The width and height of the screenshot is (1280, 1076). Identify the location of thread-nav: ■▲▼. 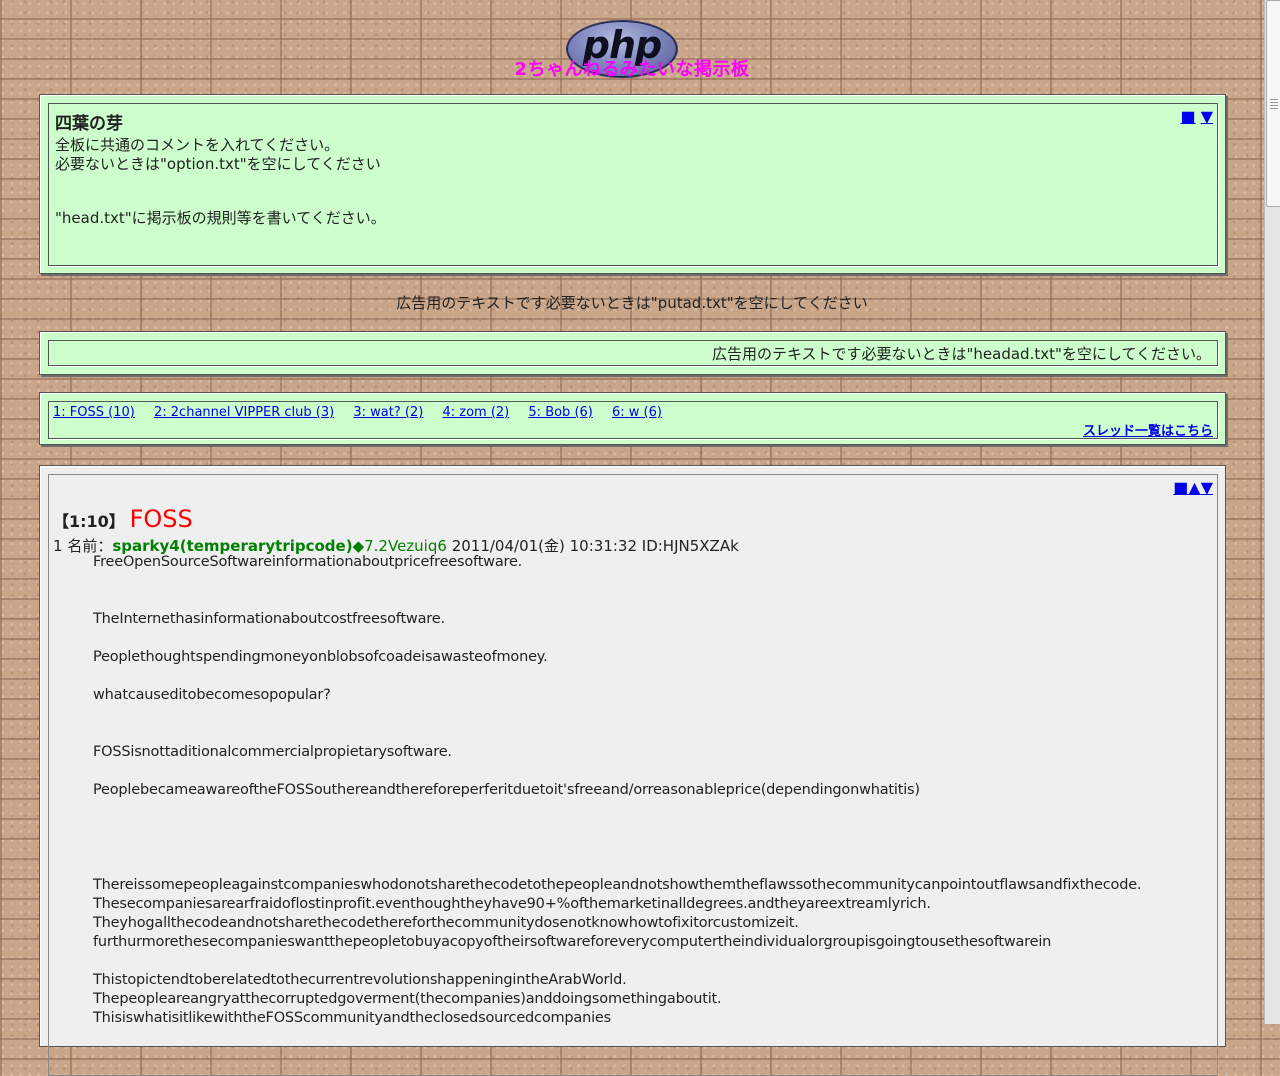
(1193, 487).